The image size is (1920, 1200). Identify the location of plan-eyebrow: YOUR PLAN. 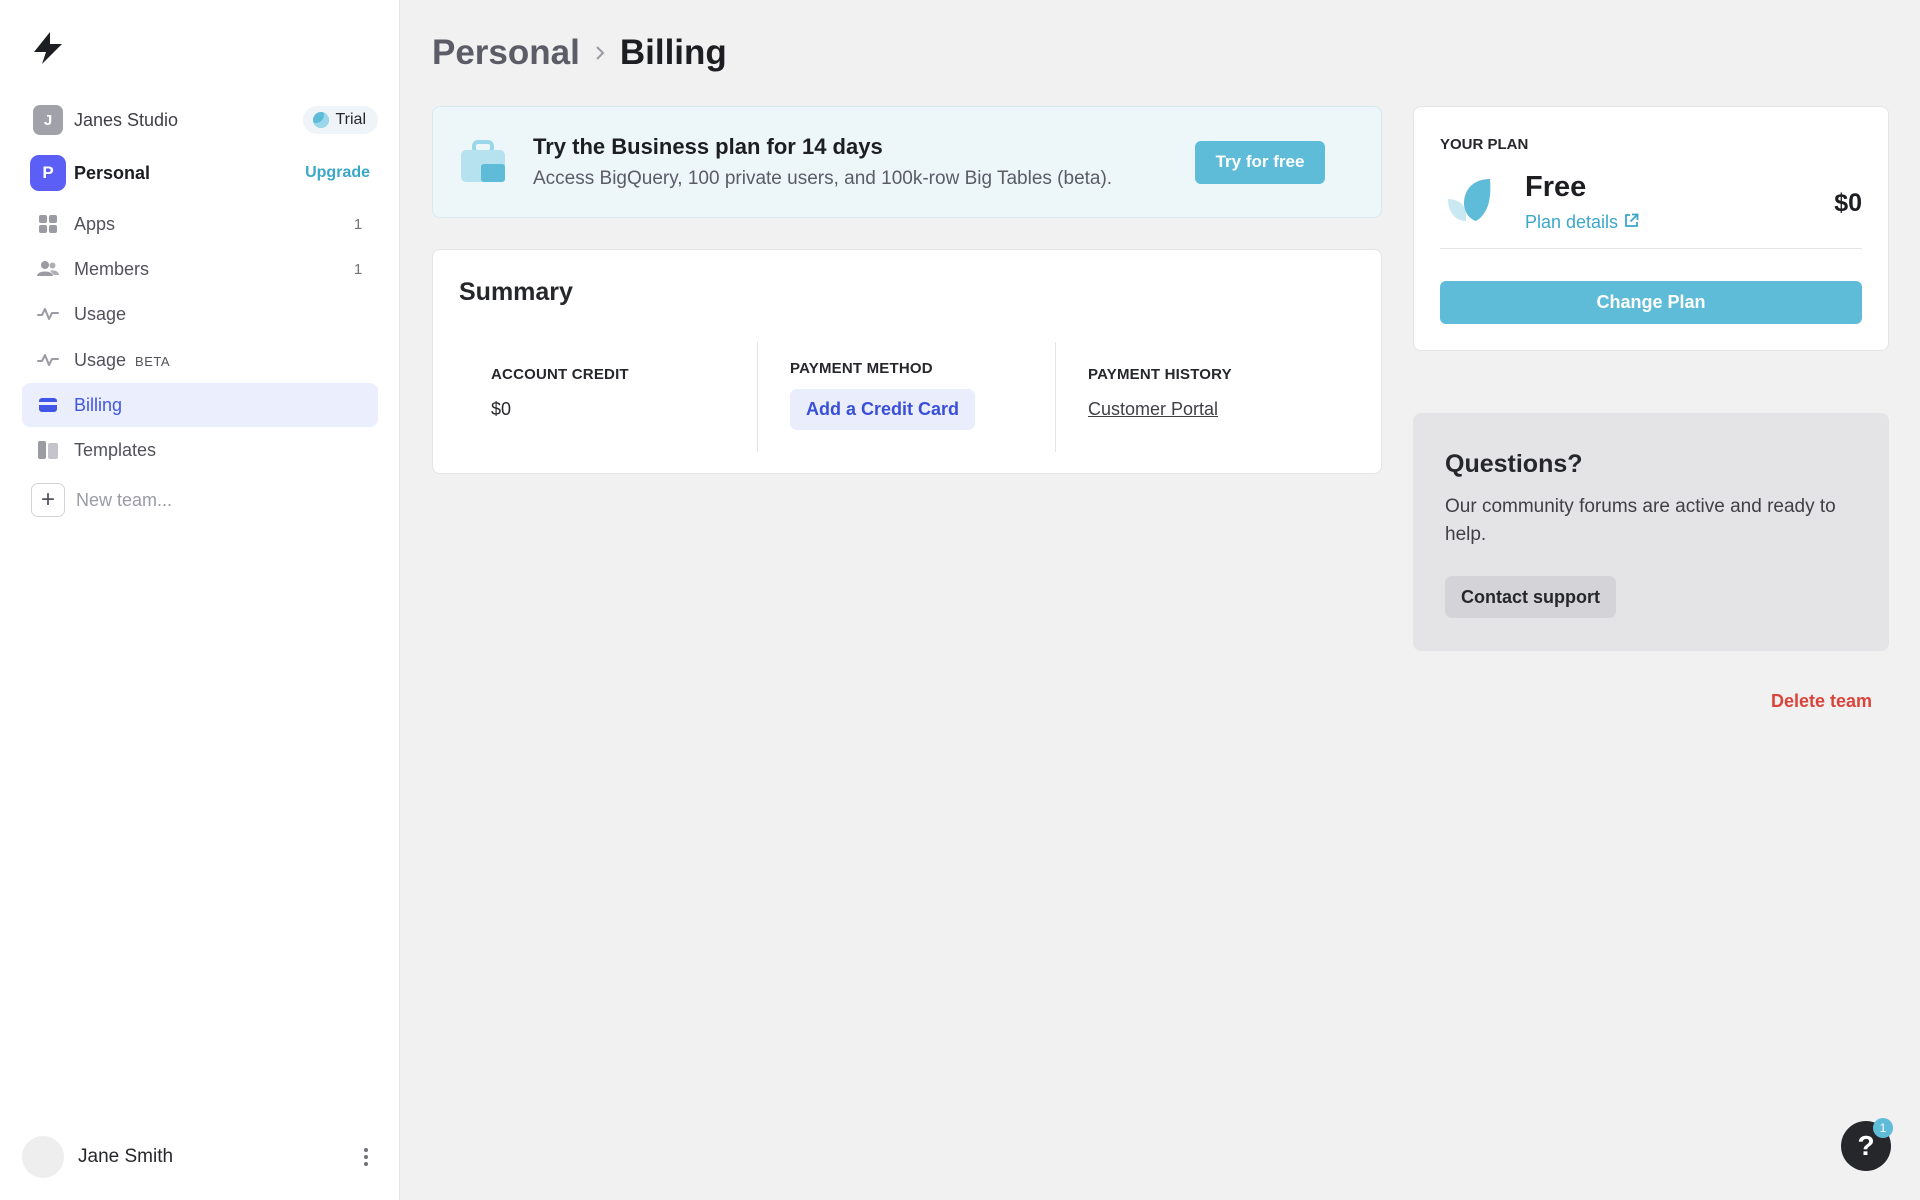
(1484, 144).